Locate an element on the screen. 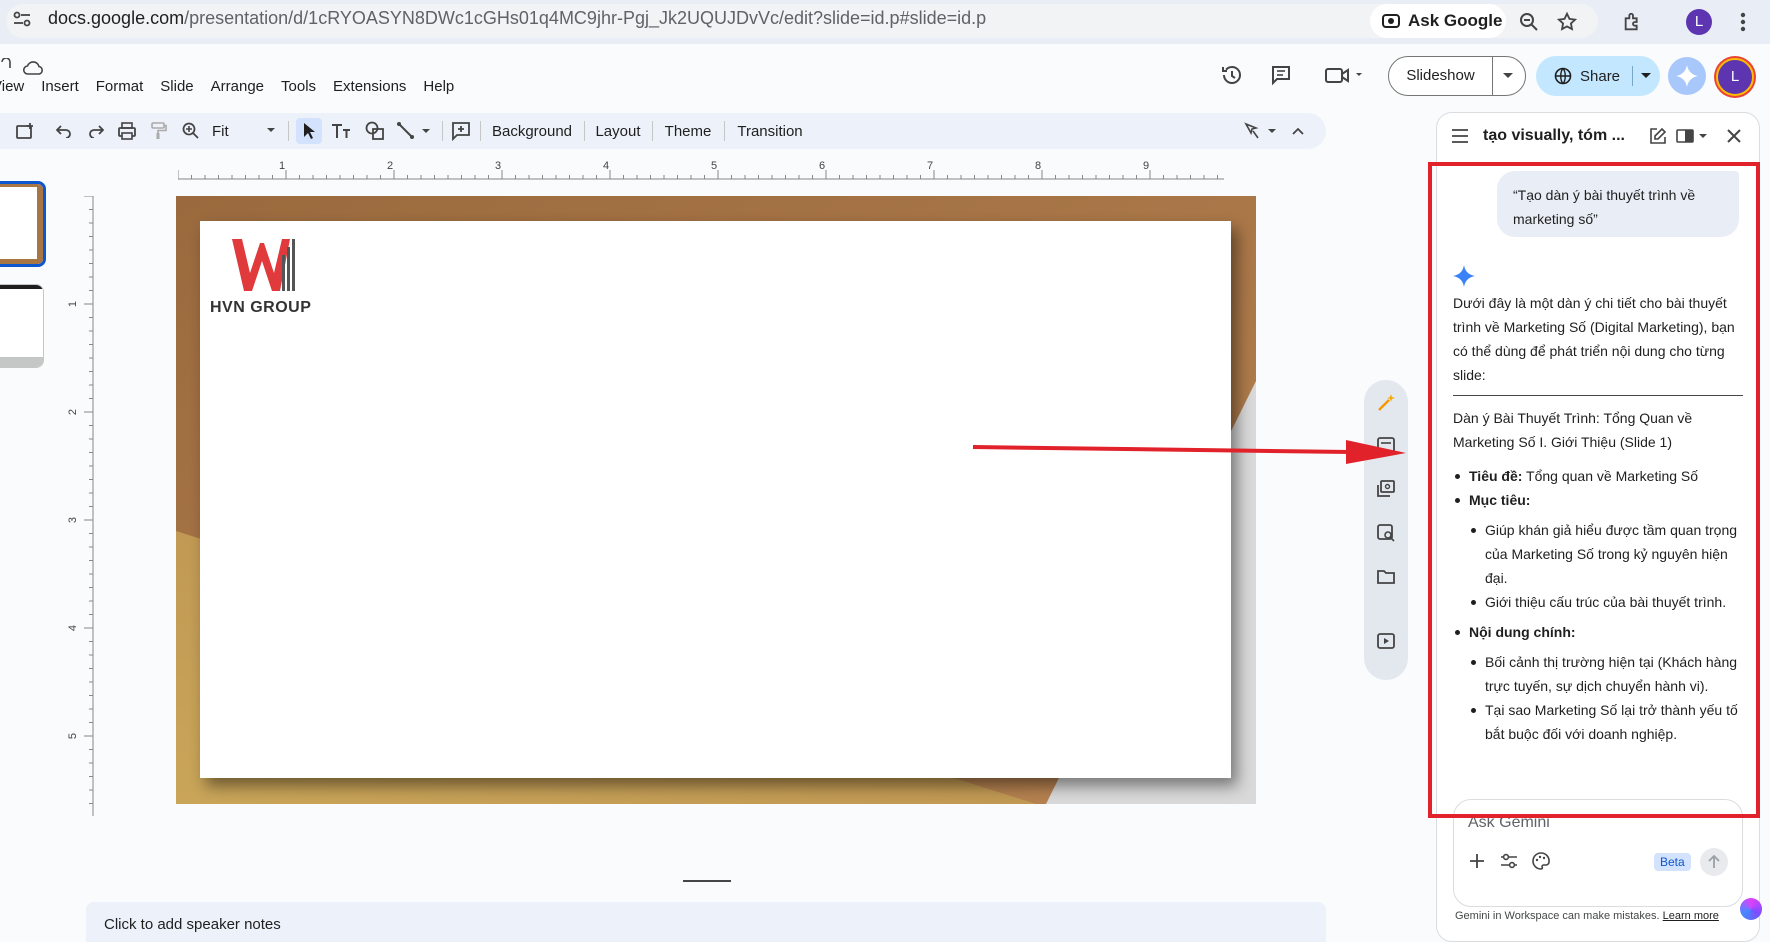  share-button: Share is located at coordinates (1598, 76).